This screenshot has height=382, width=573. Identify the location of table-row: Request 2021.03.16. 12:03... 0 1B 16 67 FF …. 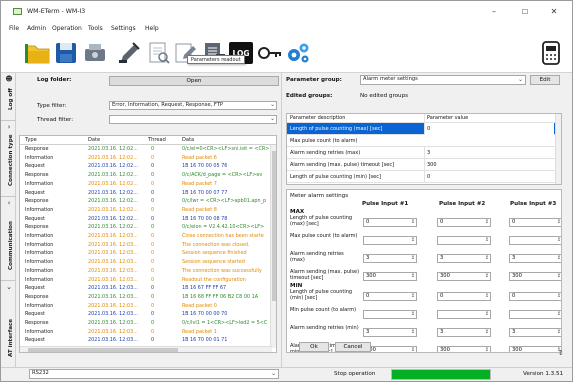
(146, 289).